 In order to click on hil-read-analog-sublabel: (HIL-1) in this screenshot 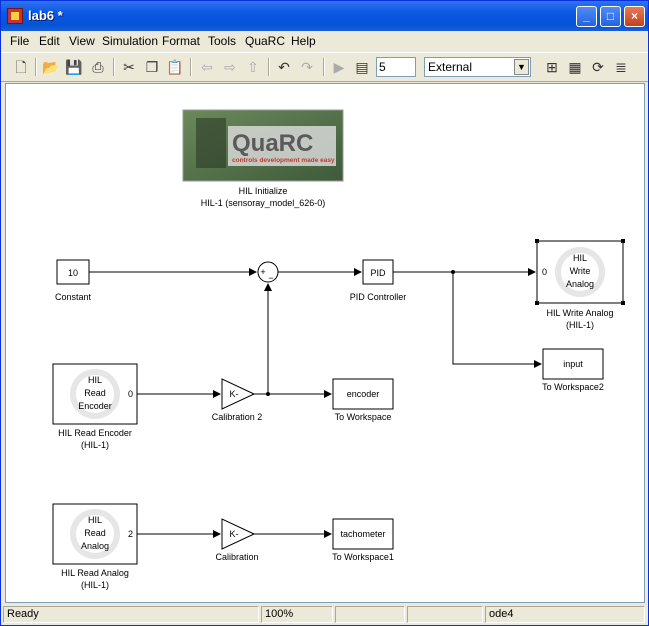, I will do `click(95, 585)`.